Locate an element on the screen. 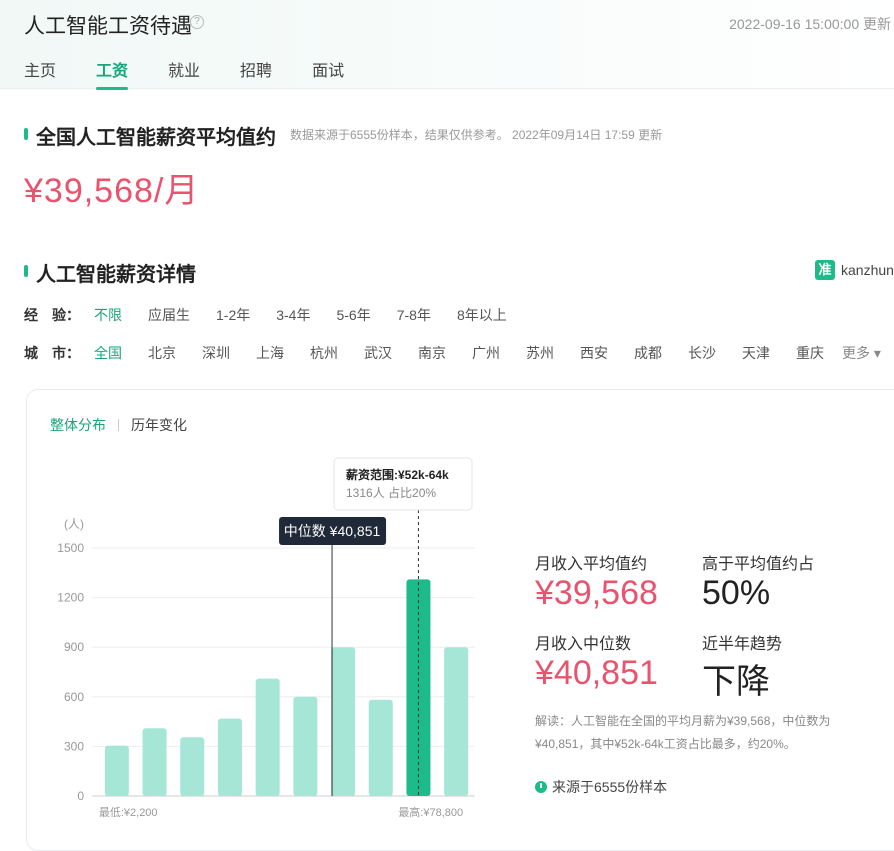  sample-source-text: 来源于6555份样本 is located at coordinates (610, 787).